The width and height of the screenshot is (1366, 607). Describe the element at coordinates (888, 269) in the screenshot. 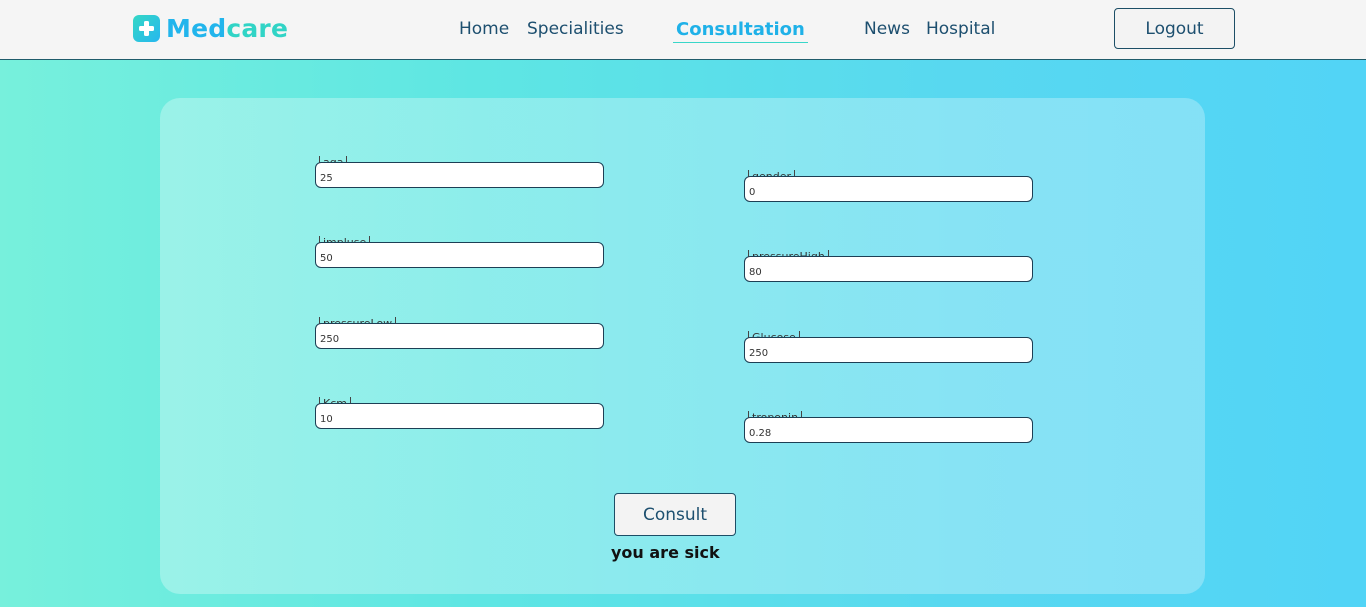

I see `pressure-high-input` at that location.